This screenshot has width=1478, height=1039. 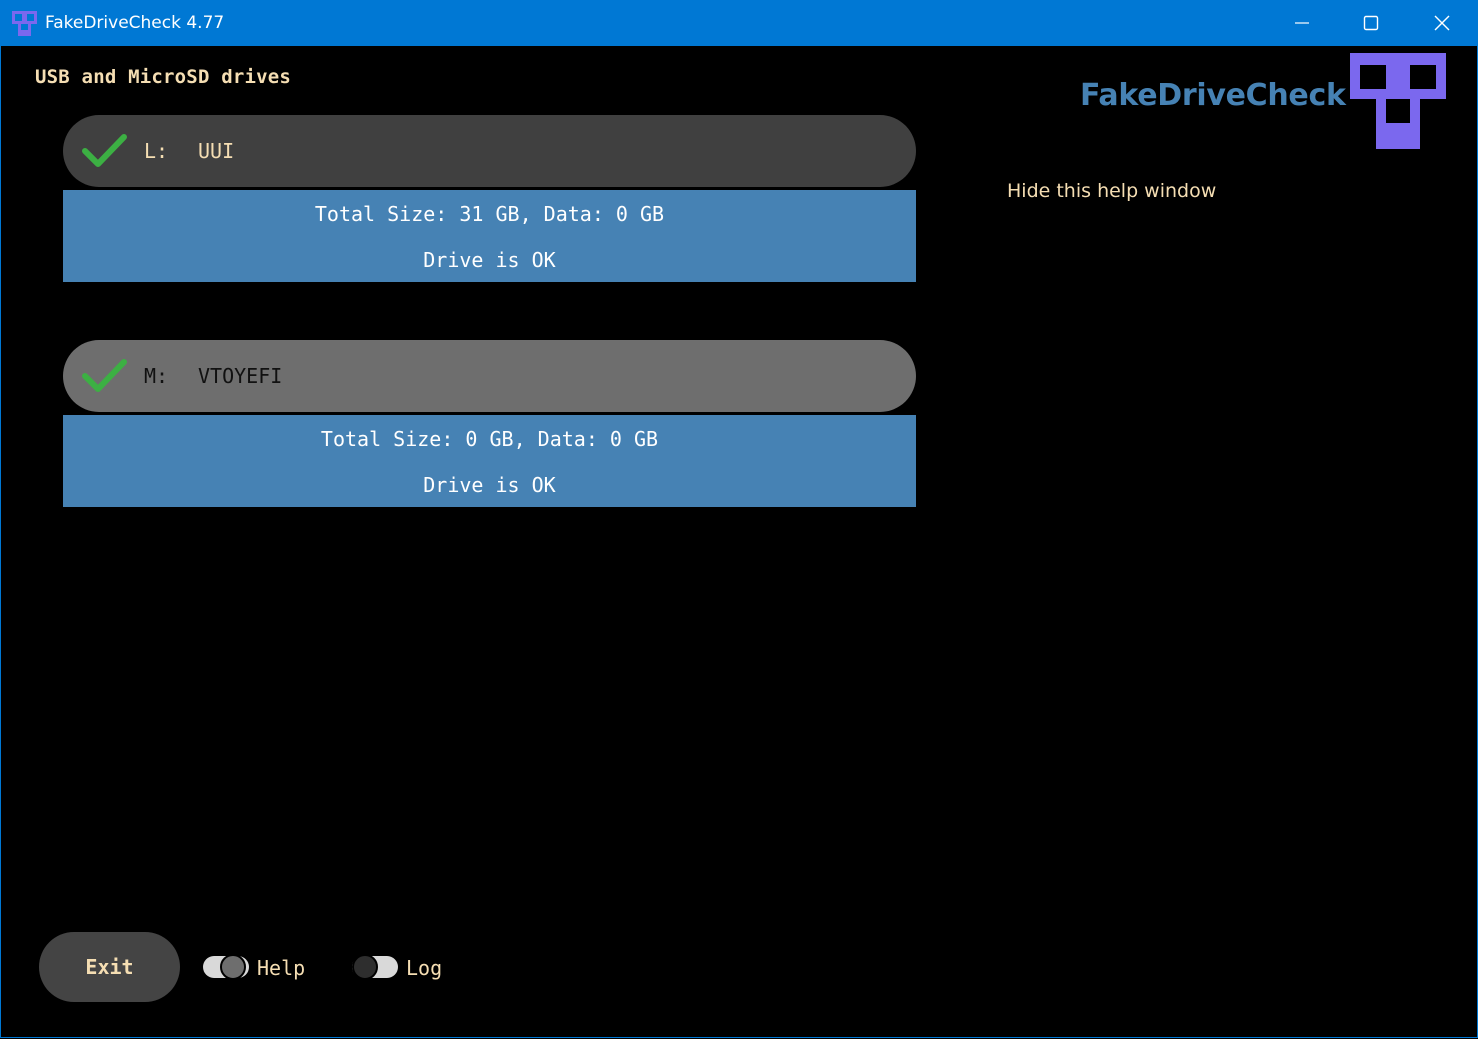 What do you see at coordinates (216, 151) in the screenshot?
I see `drive-label: UUI` at bounding box center [216, 151].